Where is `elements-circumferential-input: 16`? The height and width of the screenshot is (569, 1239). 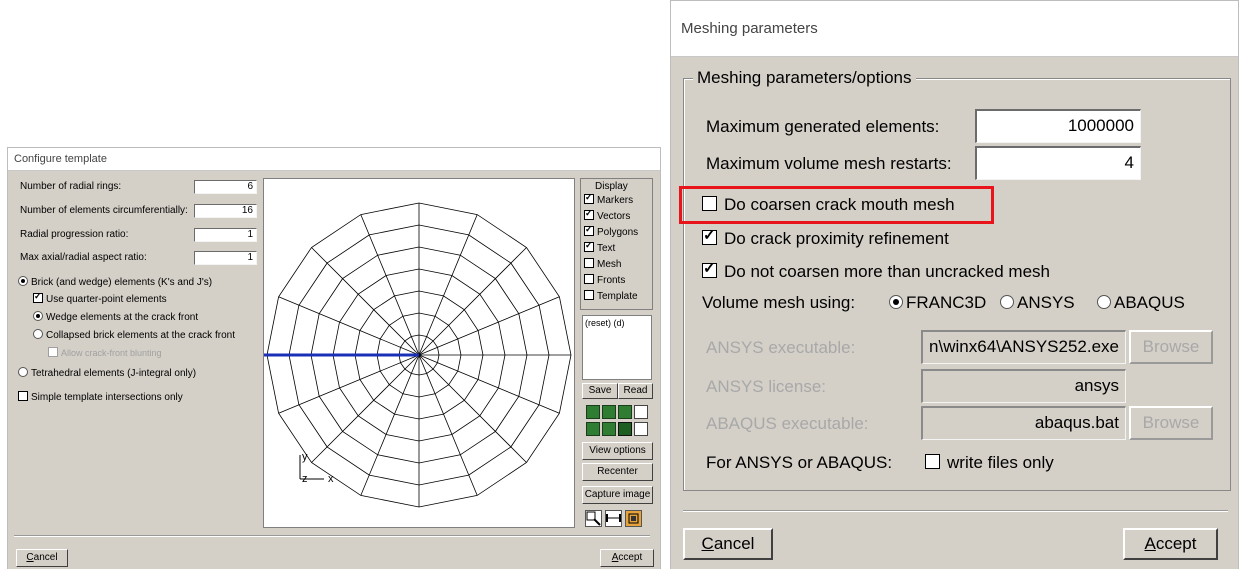
elements-circumferential-input: 16 is located at coordinates (225, 211).